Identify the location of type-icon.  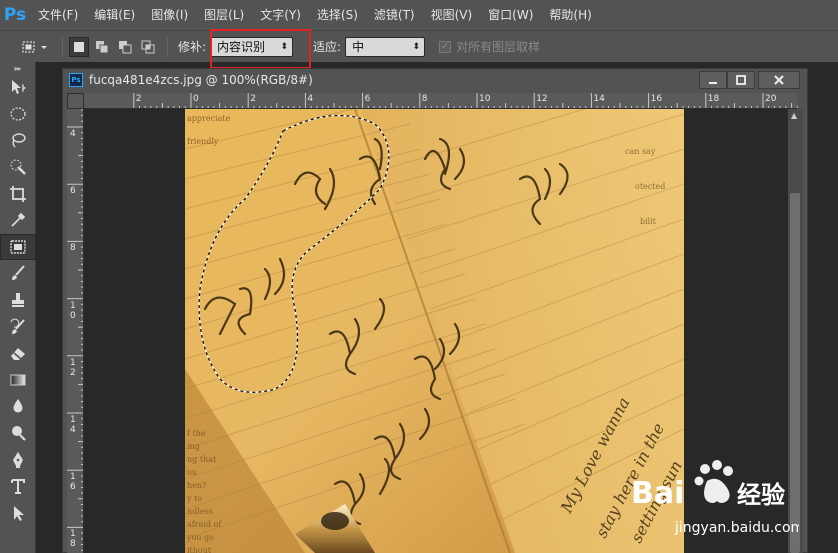
(18, 487).